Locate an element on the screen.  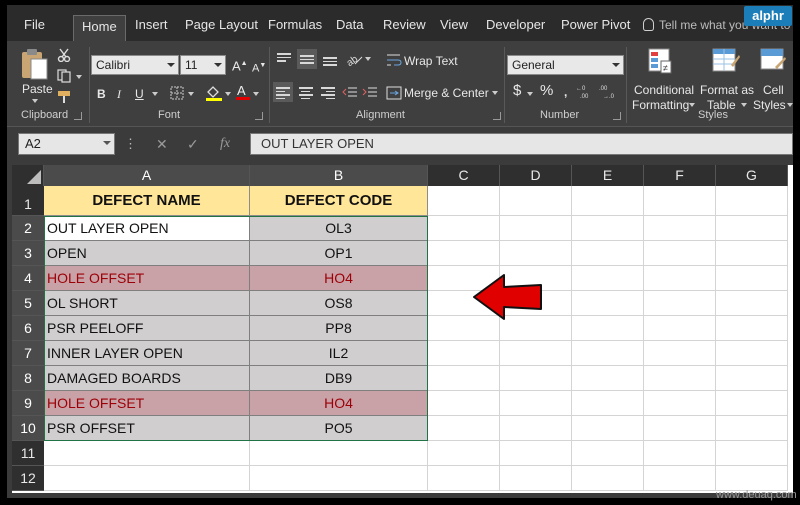
fill-color-icon is located at coordinates (214, 95).